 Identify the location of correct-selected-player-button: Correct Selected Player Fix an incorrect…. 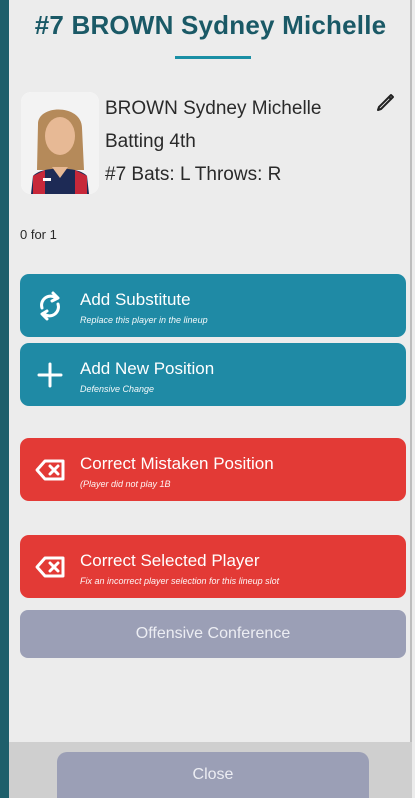
(213, 566).